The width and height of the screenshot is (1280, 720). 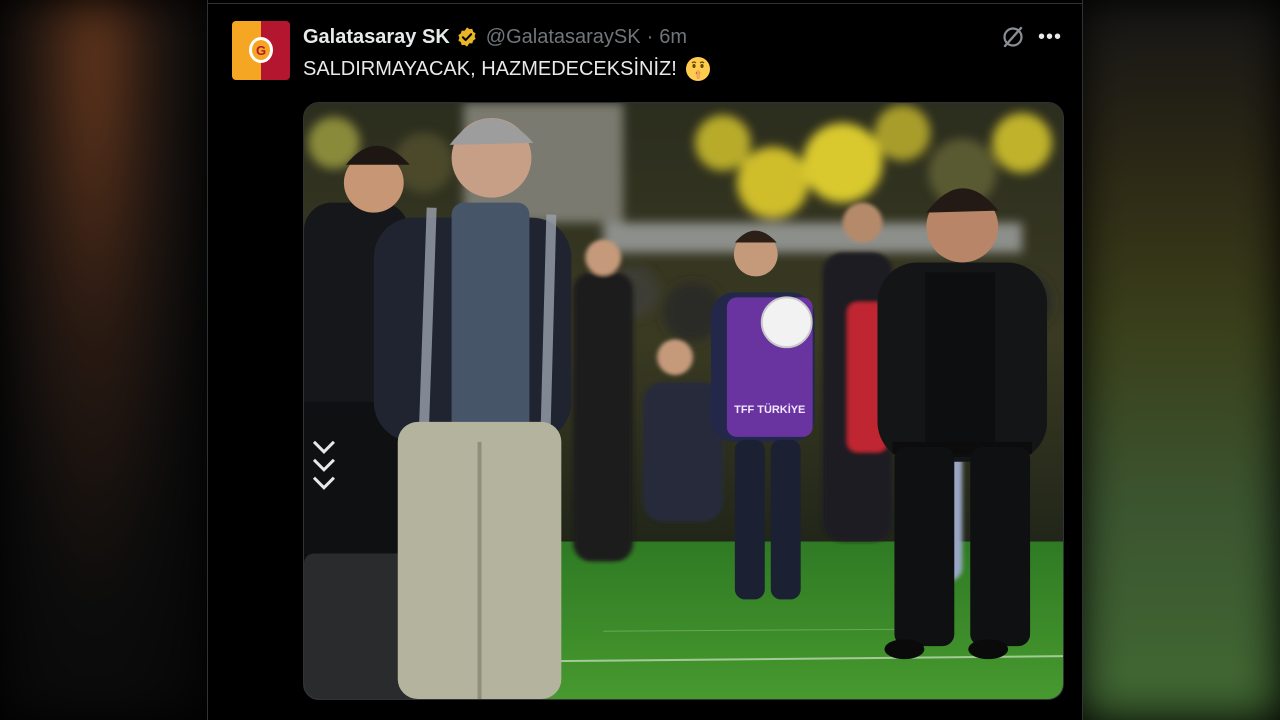 I want to click on avatar: G, so click(x=261, y=50).